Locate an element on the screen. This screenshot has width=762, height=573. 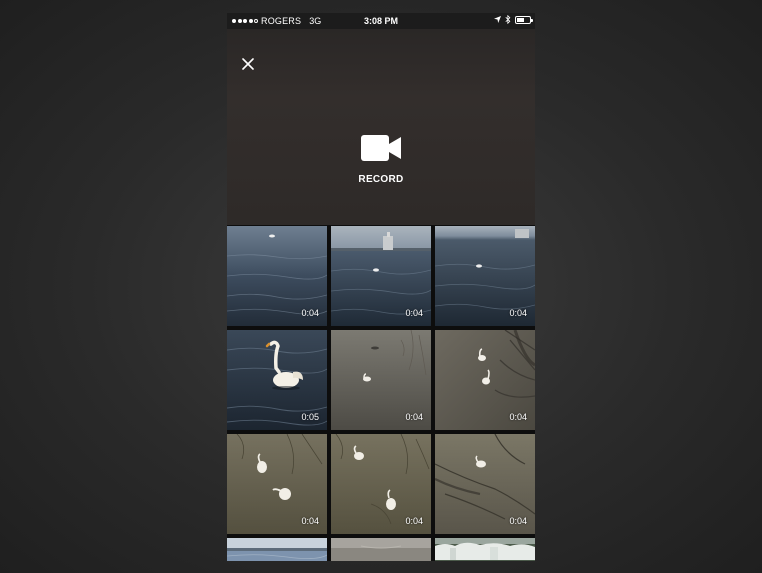
status-bar: ROGERS 3G 3:08 PM is located at coordinates (381, 21).